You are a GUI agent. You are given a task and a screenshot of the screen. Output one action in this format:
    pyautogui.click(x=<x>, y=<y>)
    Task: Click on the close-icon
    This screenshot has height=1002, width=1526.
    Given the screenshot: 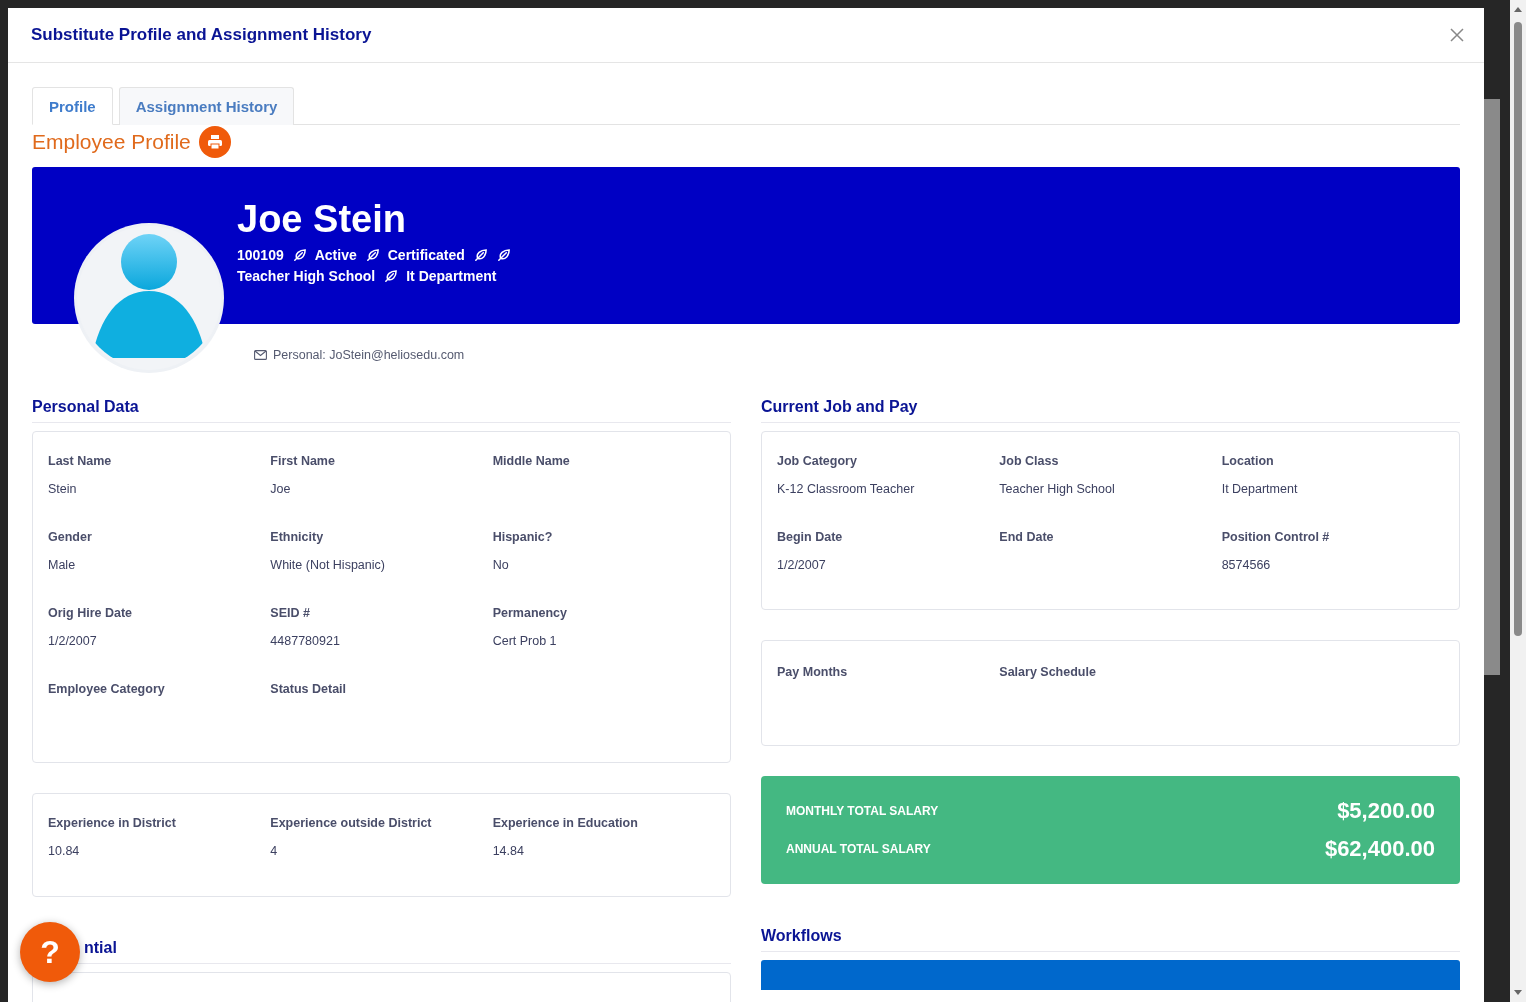 What is the action you would take?
    pyautogui.click(x=1457, y=35)
    